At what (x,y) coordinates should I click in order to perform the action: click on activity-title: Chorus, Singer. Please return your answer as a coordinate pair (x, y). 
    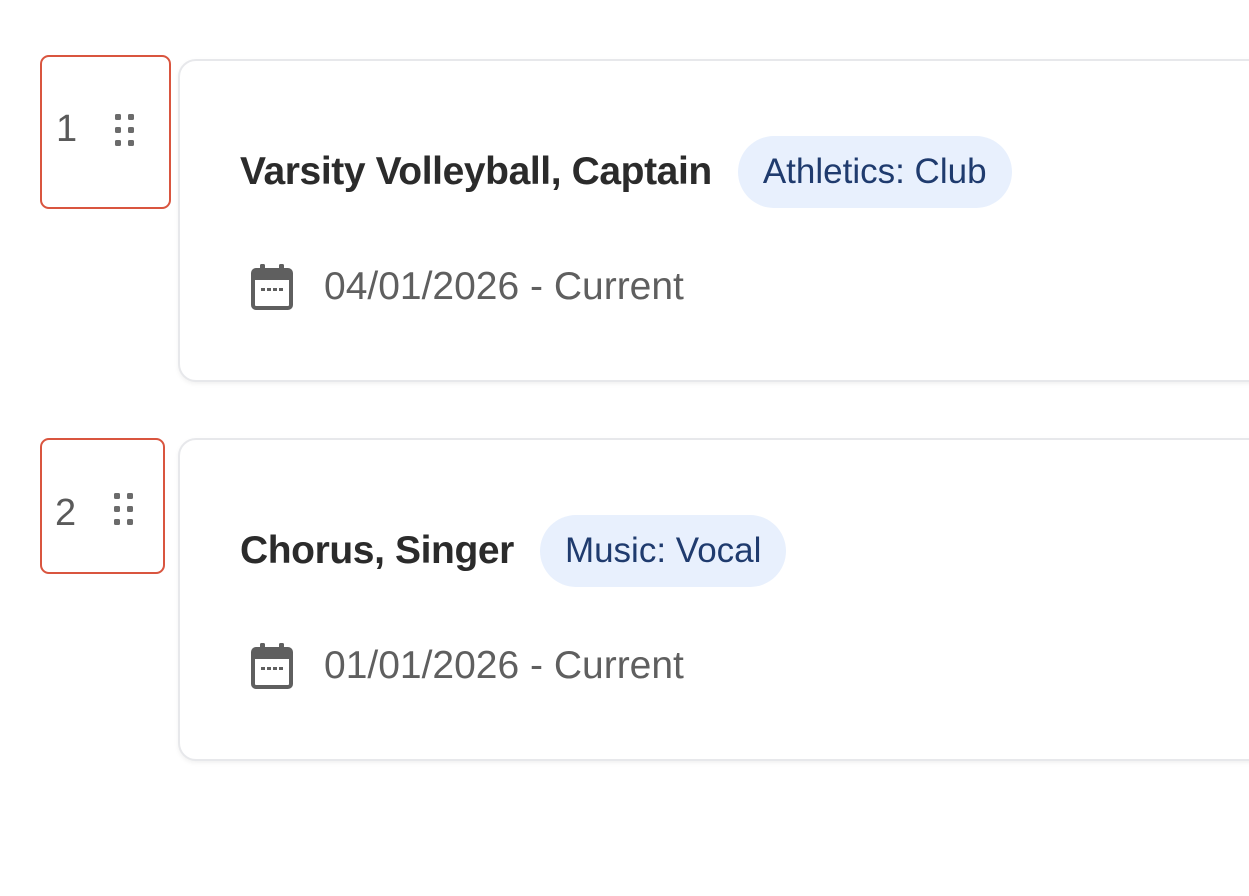
    Looking at the image, I should click on (377, 550).